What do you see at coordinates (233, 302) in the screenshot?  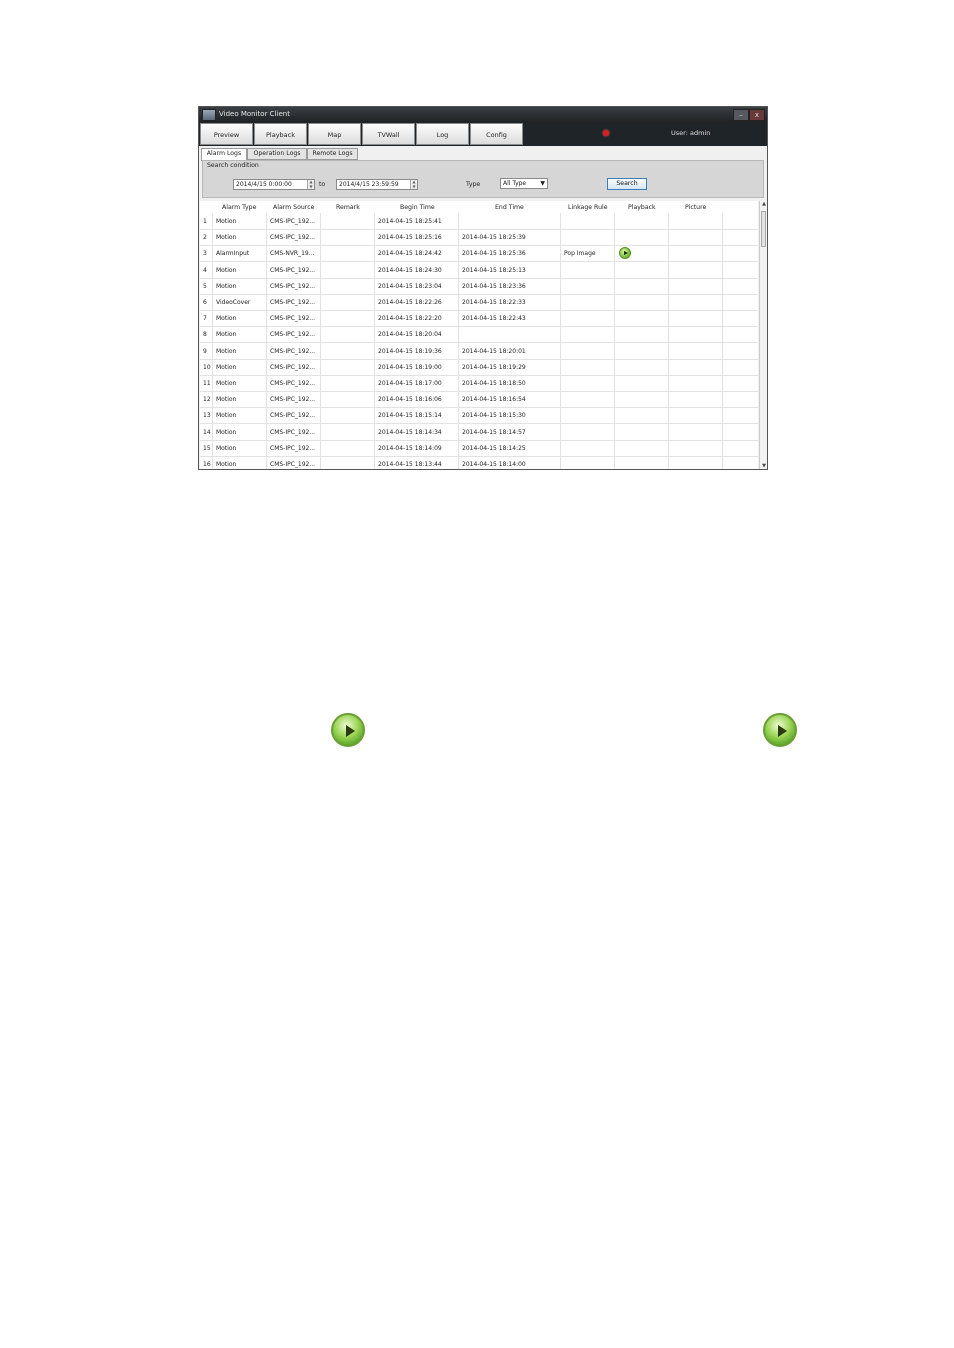 I see `alarm-type-cell: VideoCover` at bounding box center [233, 302].